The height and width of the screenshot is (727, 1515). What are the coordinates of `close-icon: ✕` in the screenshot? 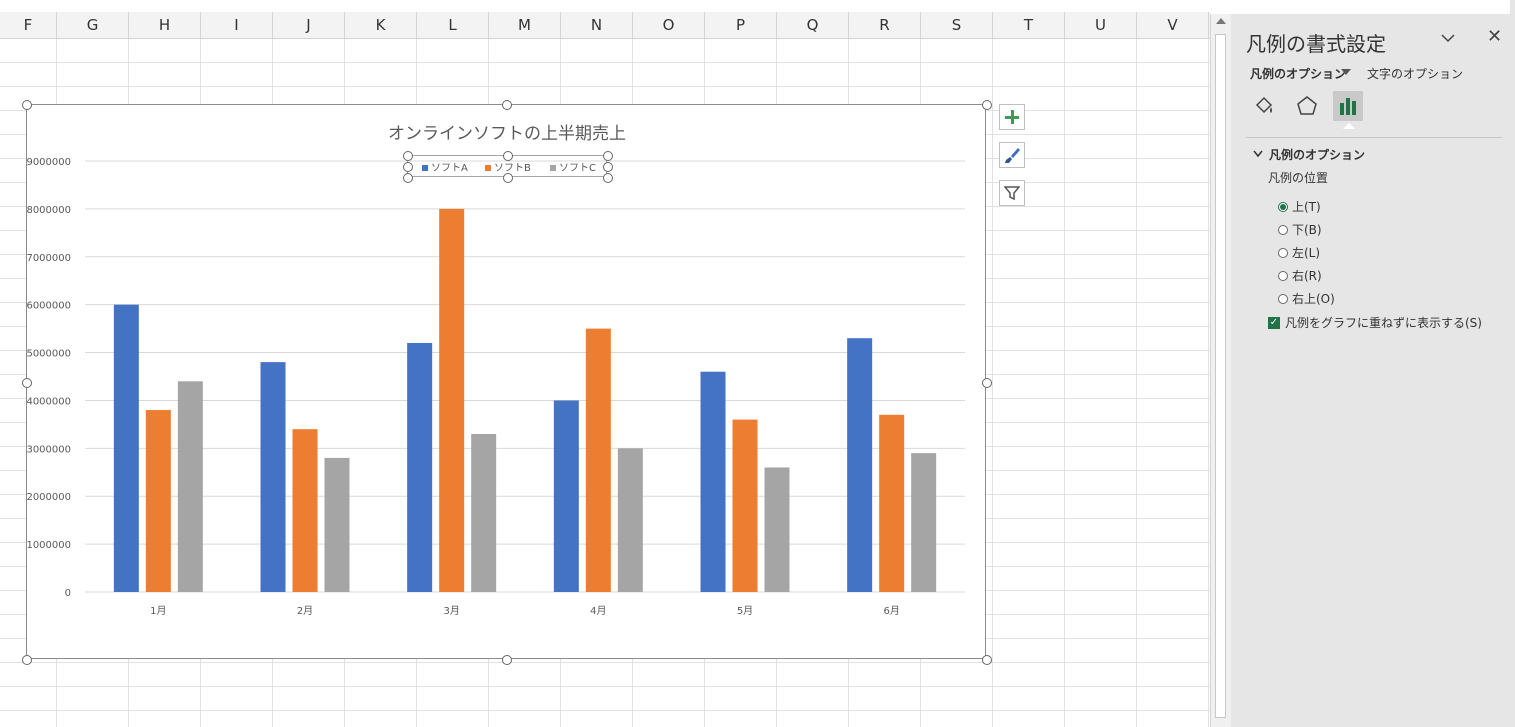 It's located at (1494, 36).